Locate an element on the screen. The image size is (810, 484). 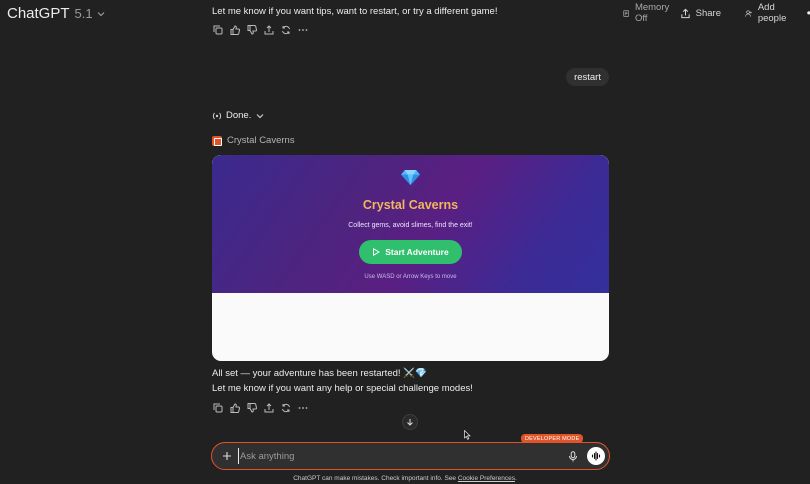
more-dots-icon: • is located at coordinates (808, 13).